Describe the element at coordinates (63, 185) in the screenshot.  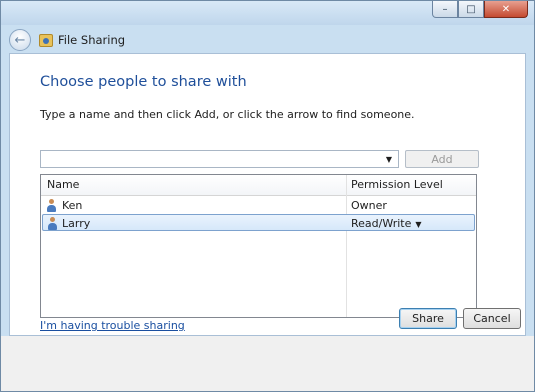
I see `column-name: Name` at that location.